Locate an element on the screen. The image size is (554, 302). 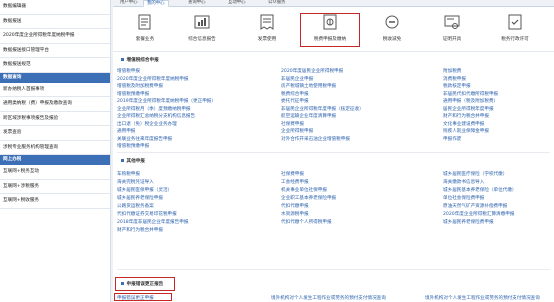
menu-link: 2020年度居民企业所得税申报 is located at coordinates (312, 71).